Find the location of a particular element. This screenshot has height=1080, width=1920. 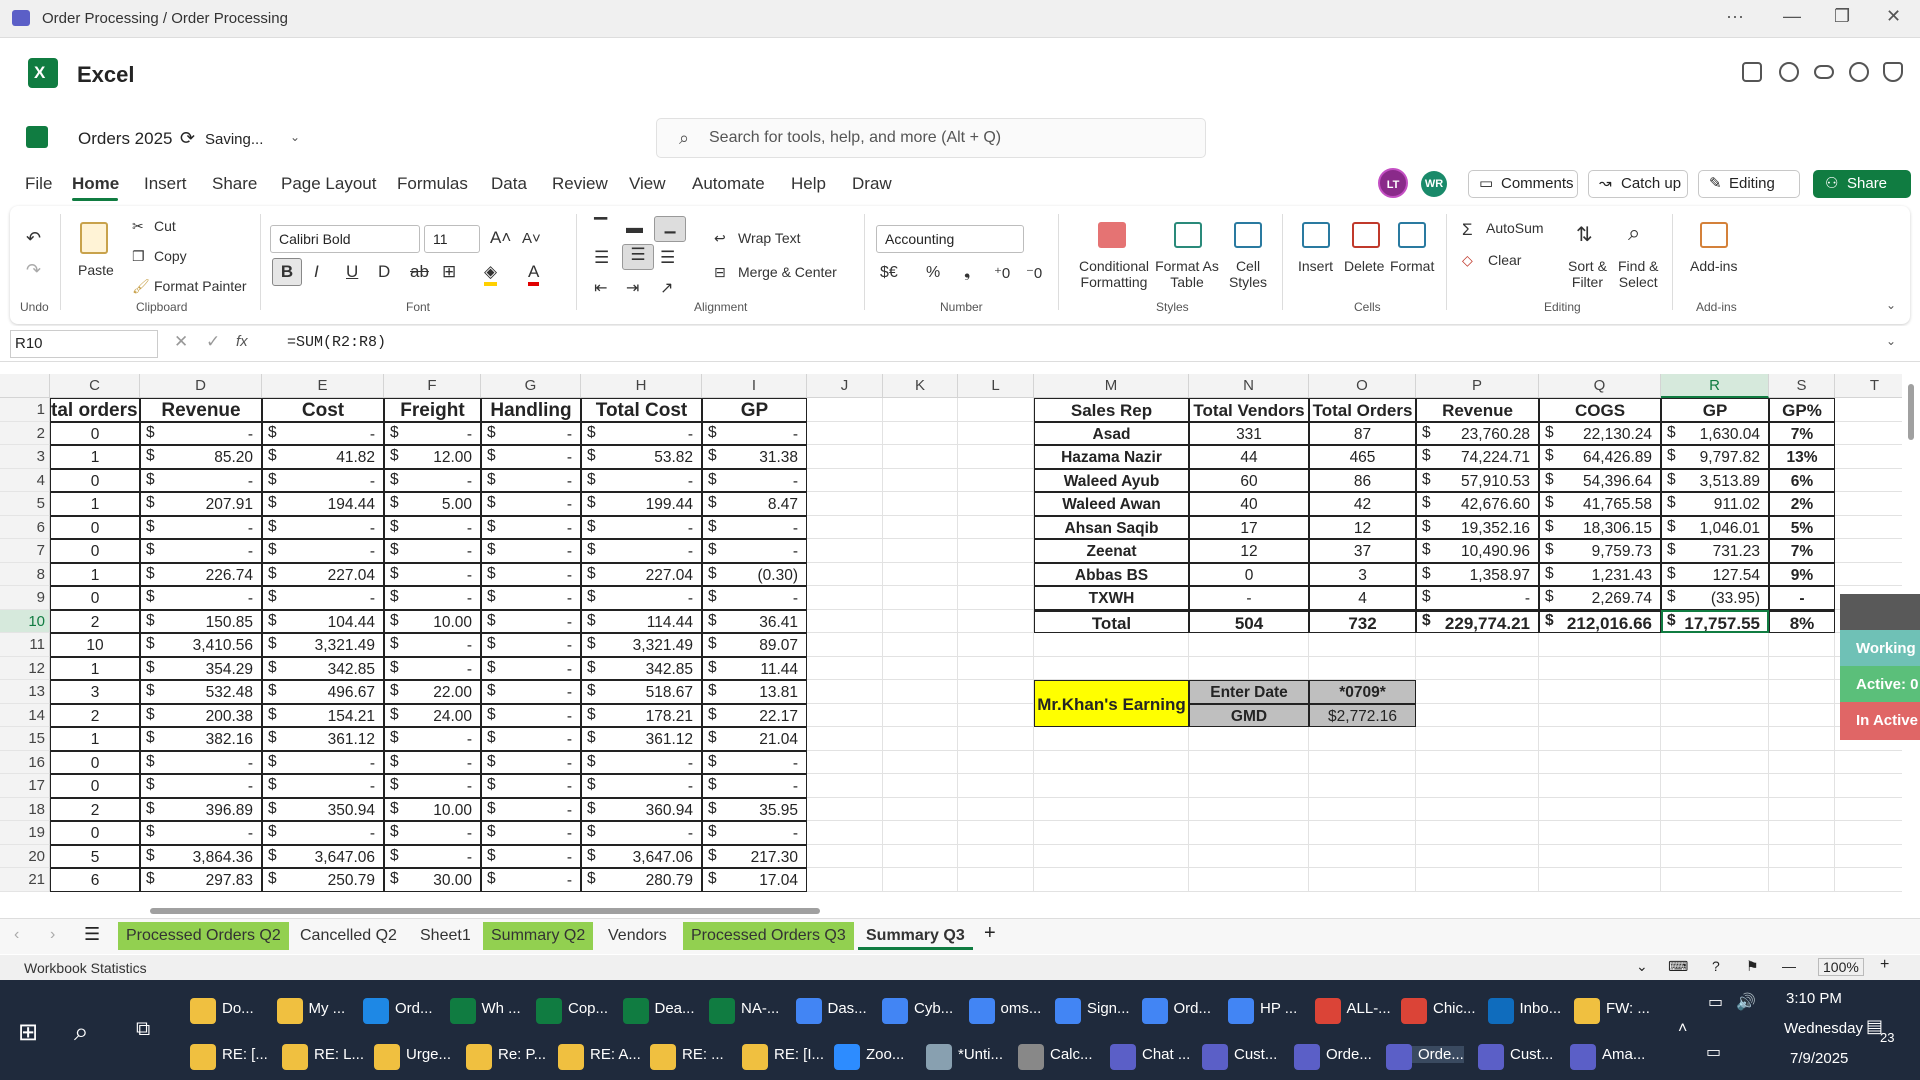

summary-cell: 12 is located at coordinates (1249, 551).